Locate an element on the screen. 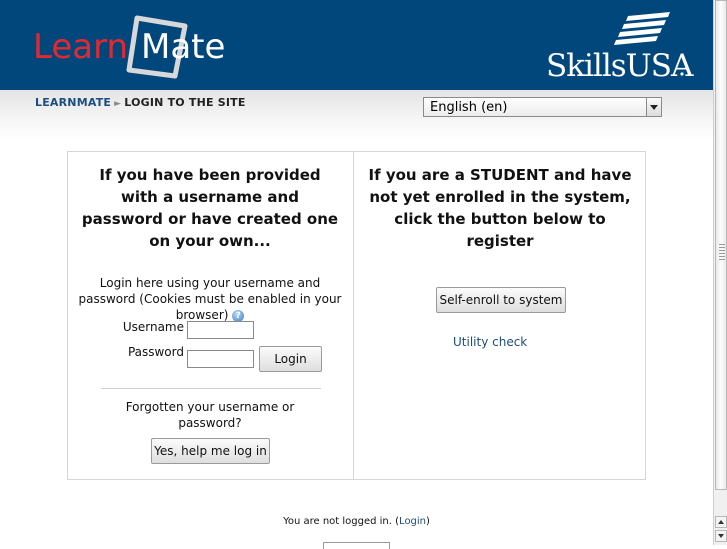 The width and height of the screenshot is (727, 549). breadcrumb-current: LOGIN TO THE SITE is located at coordinates (185, 102).